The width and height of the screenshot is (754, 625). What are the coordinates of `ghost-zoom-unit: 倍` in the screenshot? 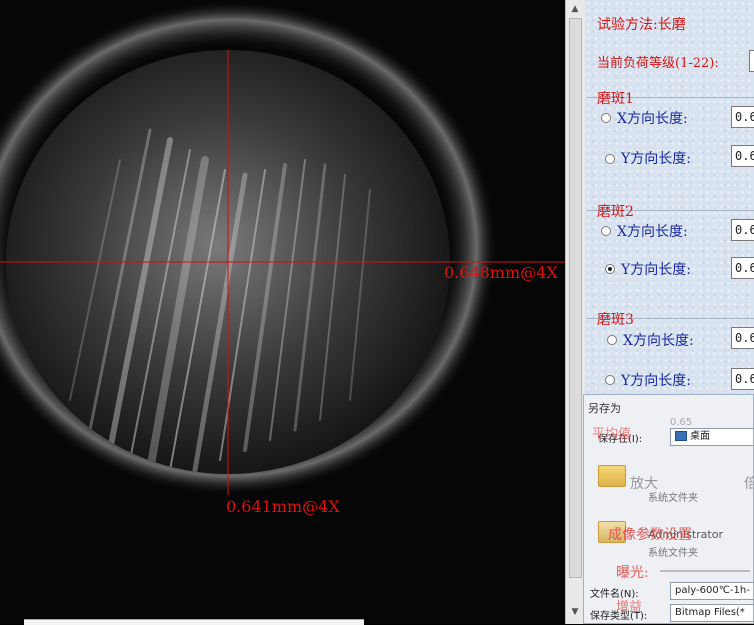 It's located at (748, 483).